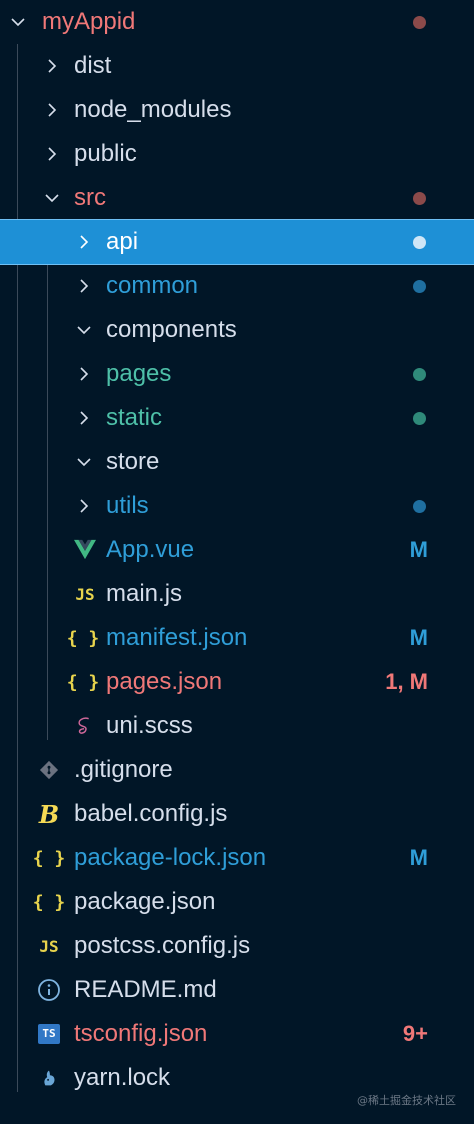 Image resolution: width=474 pixels, height=1124 pixels. Describe the element at coordinates (153, 109) in the screenshot. I see `folder-label: node_modules` at that location.